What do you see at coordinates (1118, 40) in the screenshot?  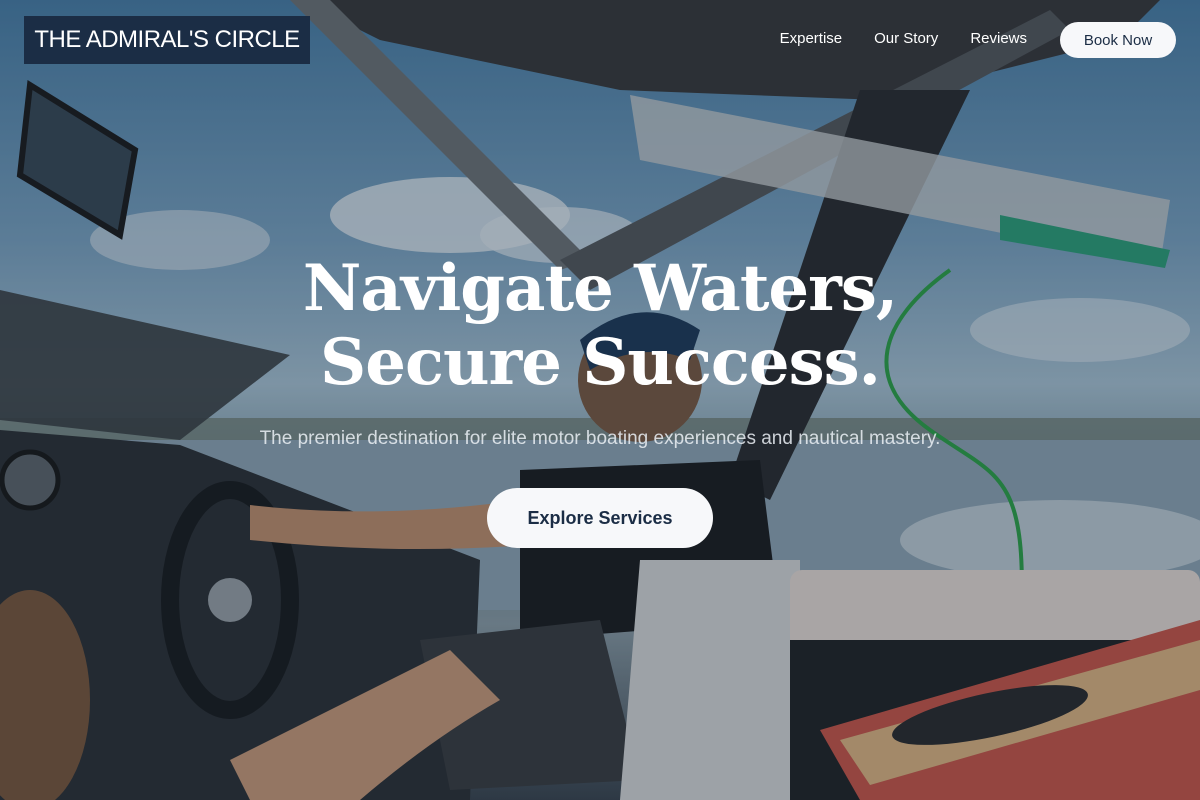 I see `book-now-button: Book Now` at bounding box center [1118, 40].